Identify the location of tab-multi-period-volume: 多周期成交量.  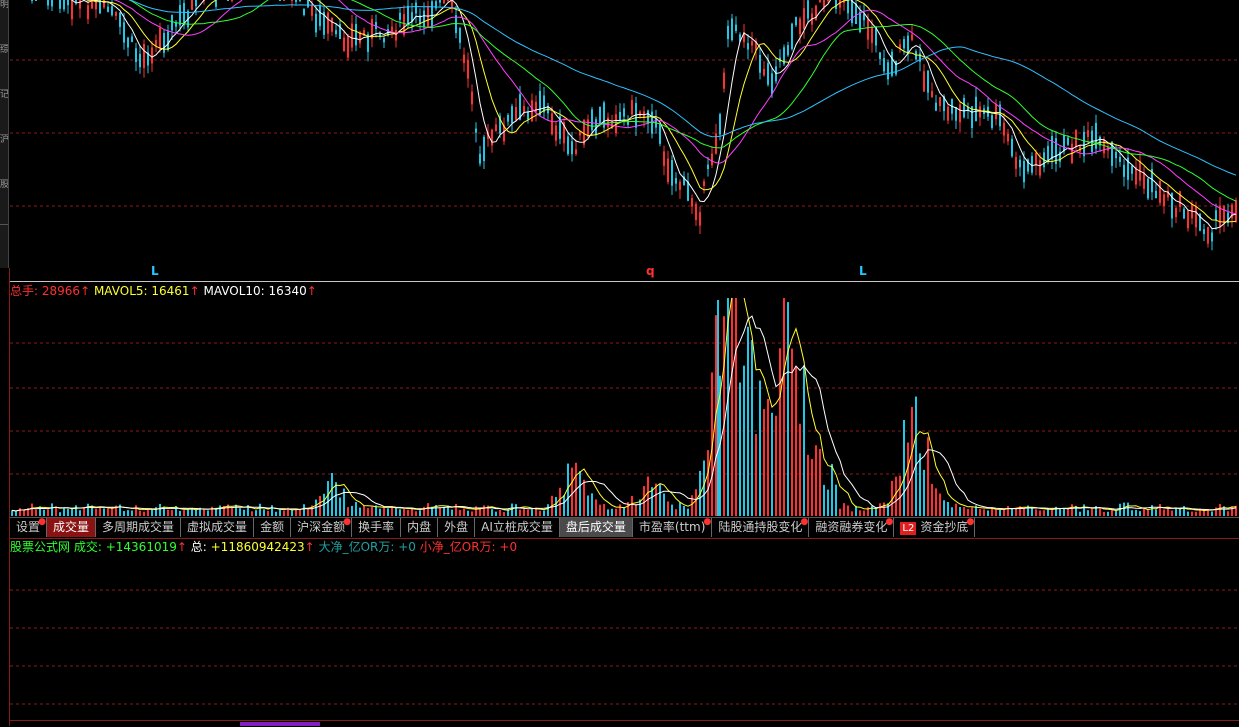
(139, 527).